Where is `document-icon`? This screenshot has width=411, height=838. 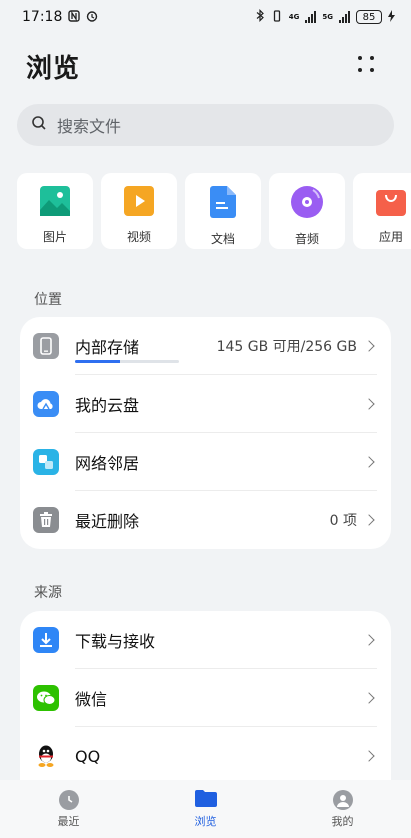 document-icon is located at coordinates (223, 204).